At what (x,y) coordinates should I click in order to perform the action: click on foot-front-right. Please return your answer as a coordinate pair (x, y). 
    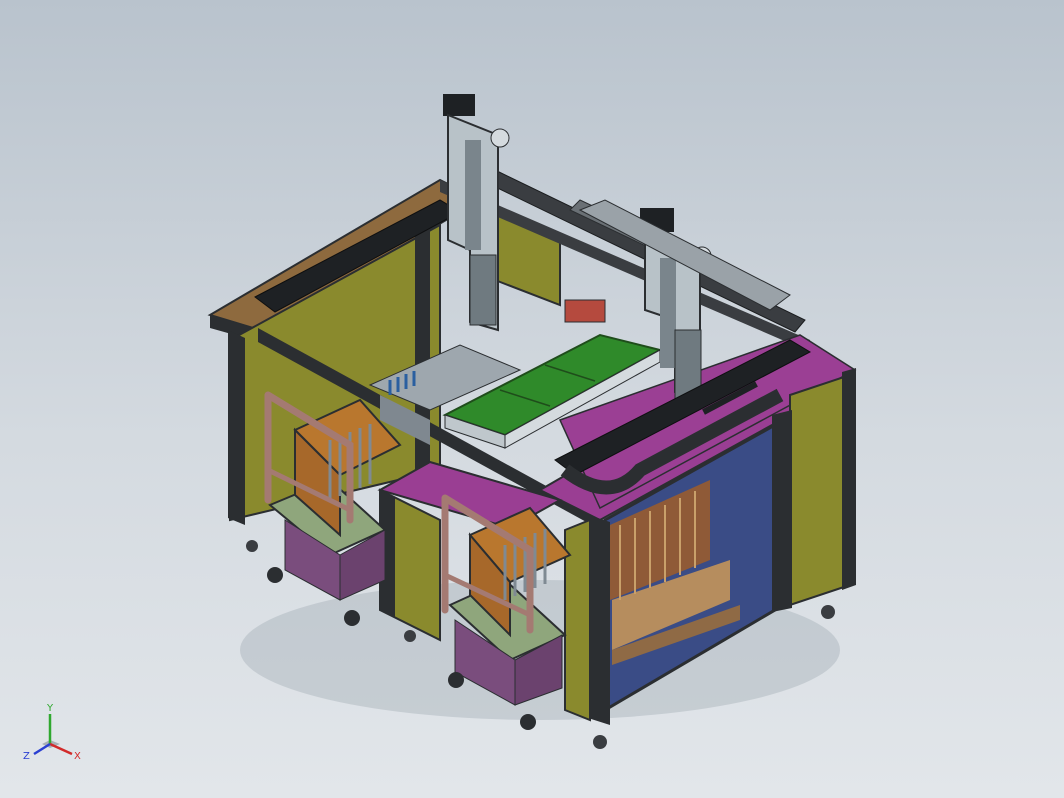
    Looking at the image, I should click on (600, 742).